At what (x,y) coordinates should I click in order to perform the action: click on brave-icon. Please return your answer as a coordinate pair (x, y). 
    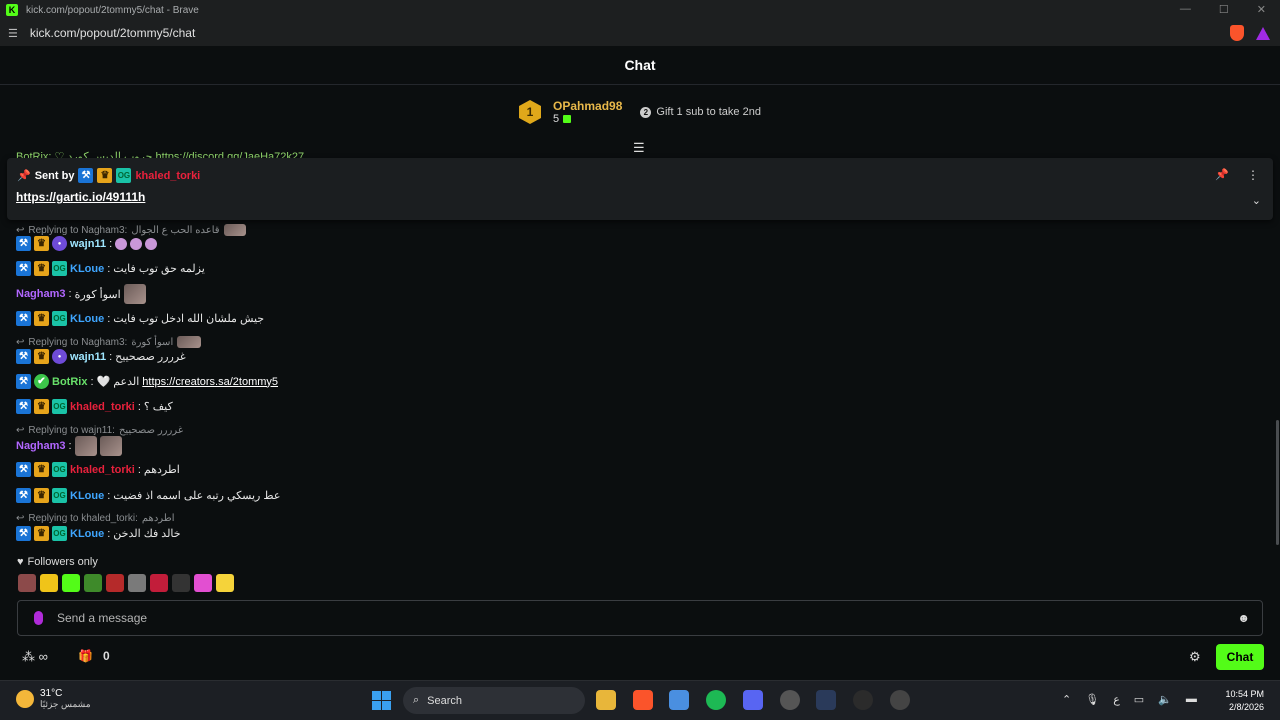
    Looking at the image, I should click on (643, 700).